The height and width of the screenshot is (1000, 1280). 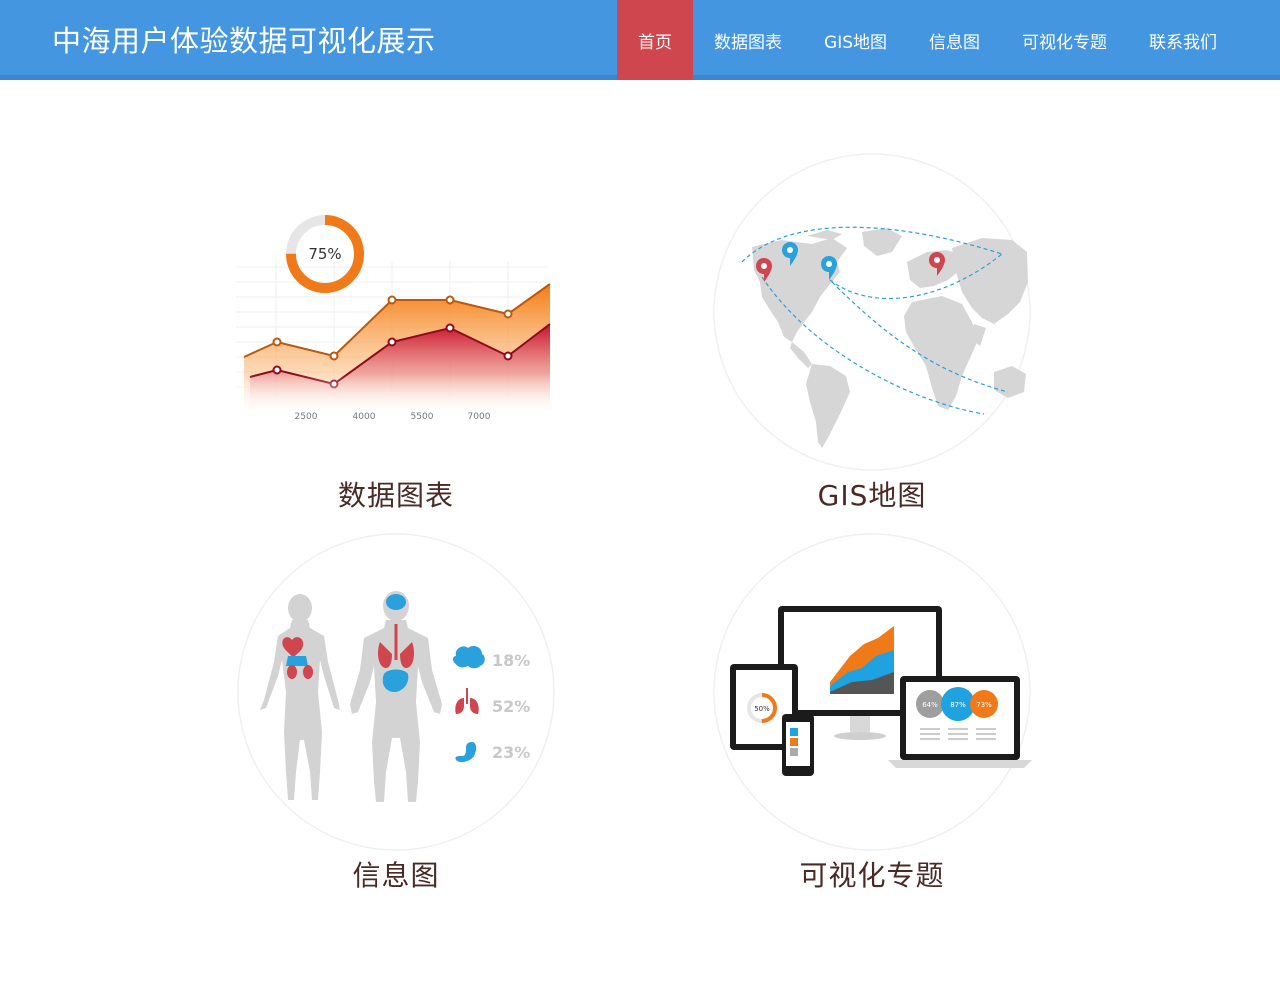 I want to click on card-label-infographic: 信息图, so click(x=396, y=875).